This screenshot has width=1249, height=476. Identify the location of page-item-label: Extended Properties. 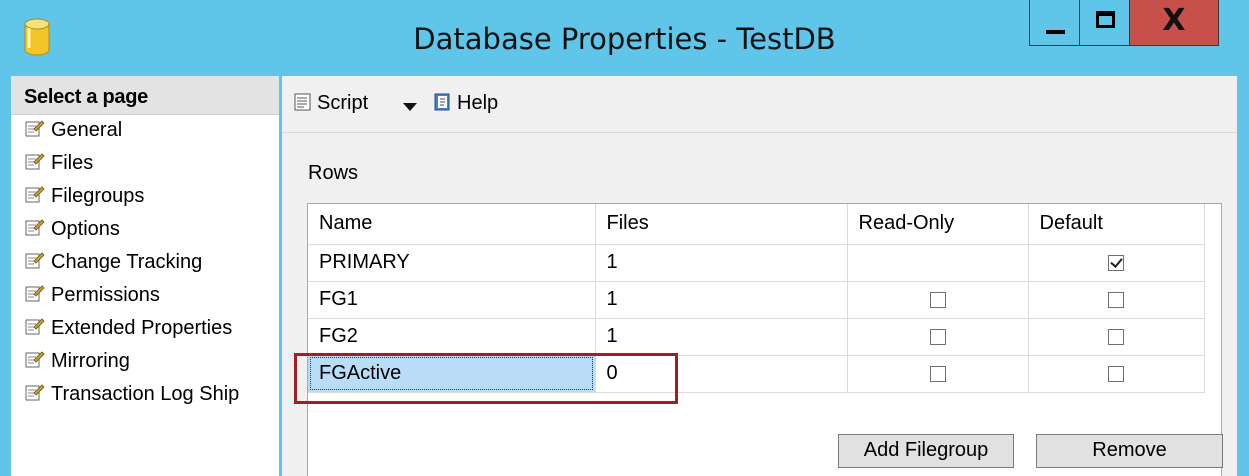
(142, 328).